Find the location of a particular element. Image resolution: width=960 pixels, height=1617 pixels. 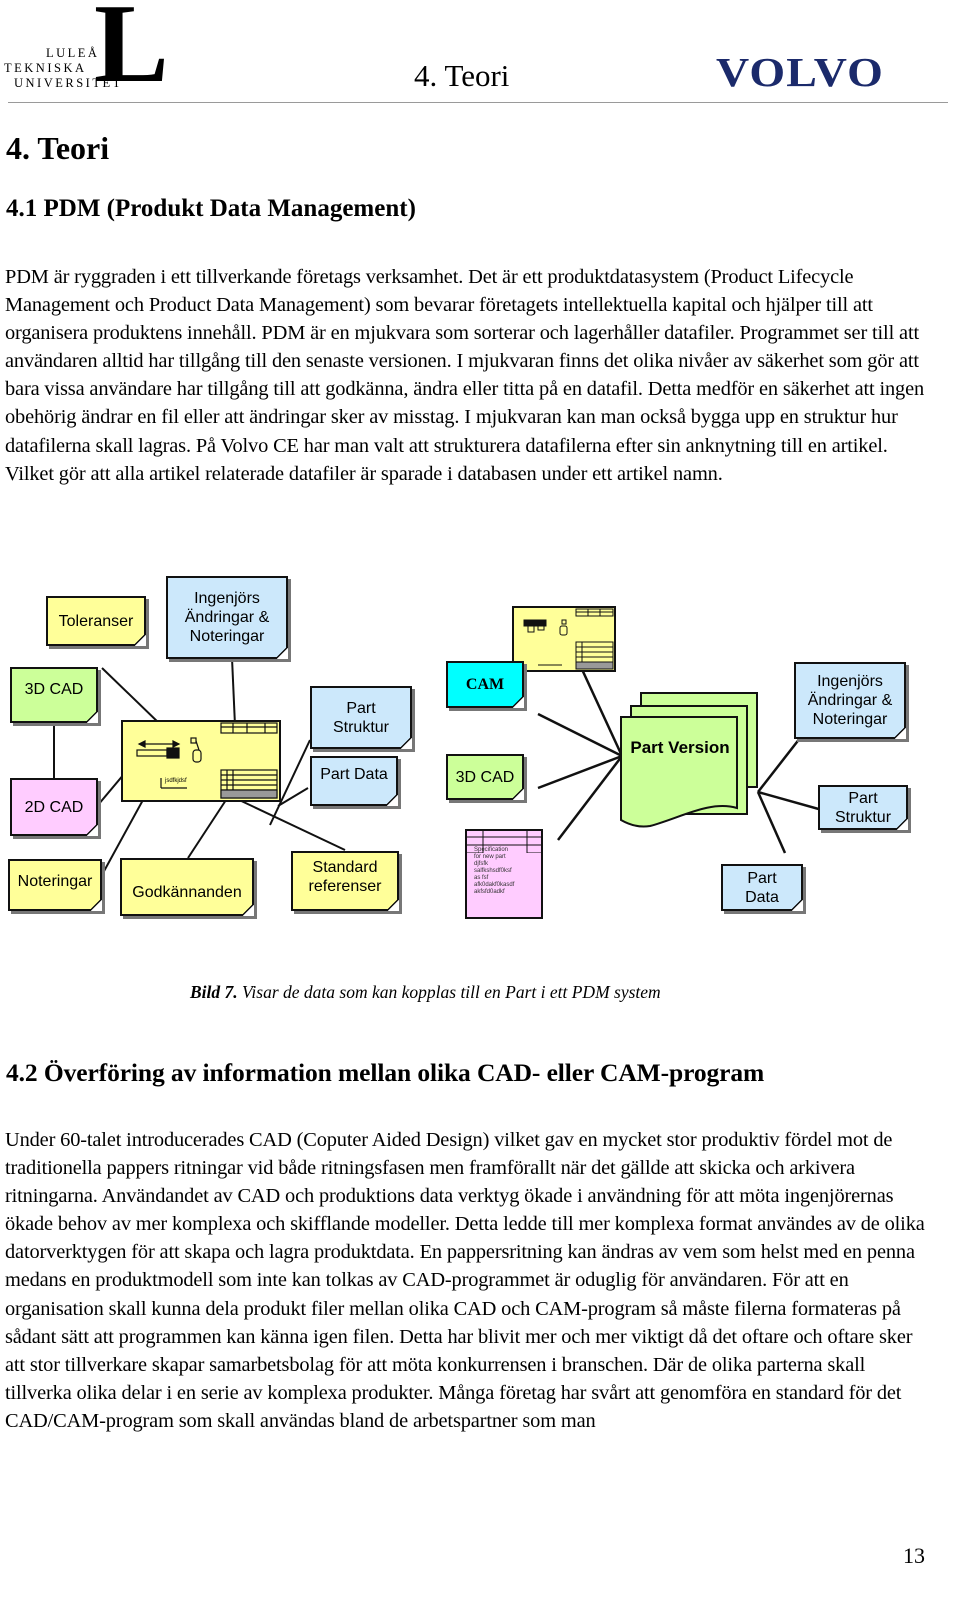

note-label: Godkännanden is located at coordinates (187, 892).